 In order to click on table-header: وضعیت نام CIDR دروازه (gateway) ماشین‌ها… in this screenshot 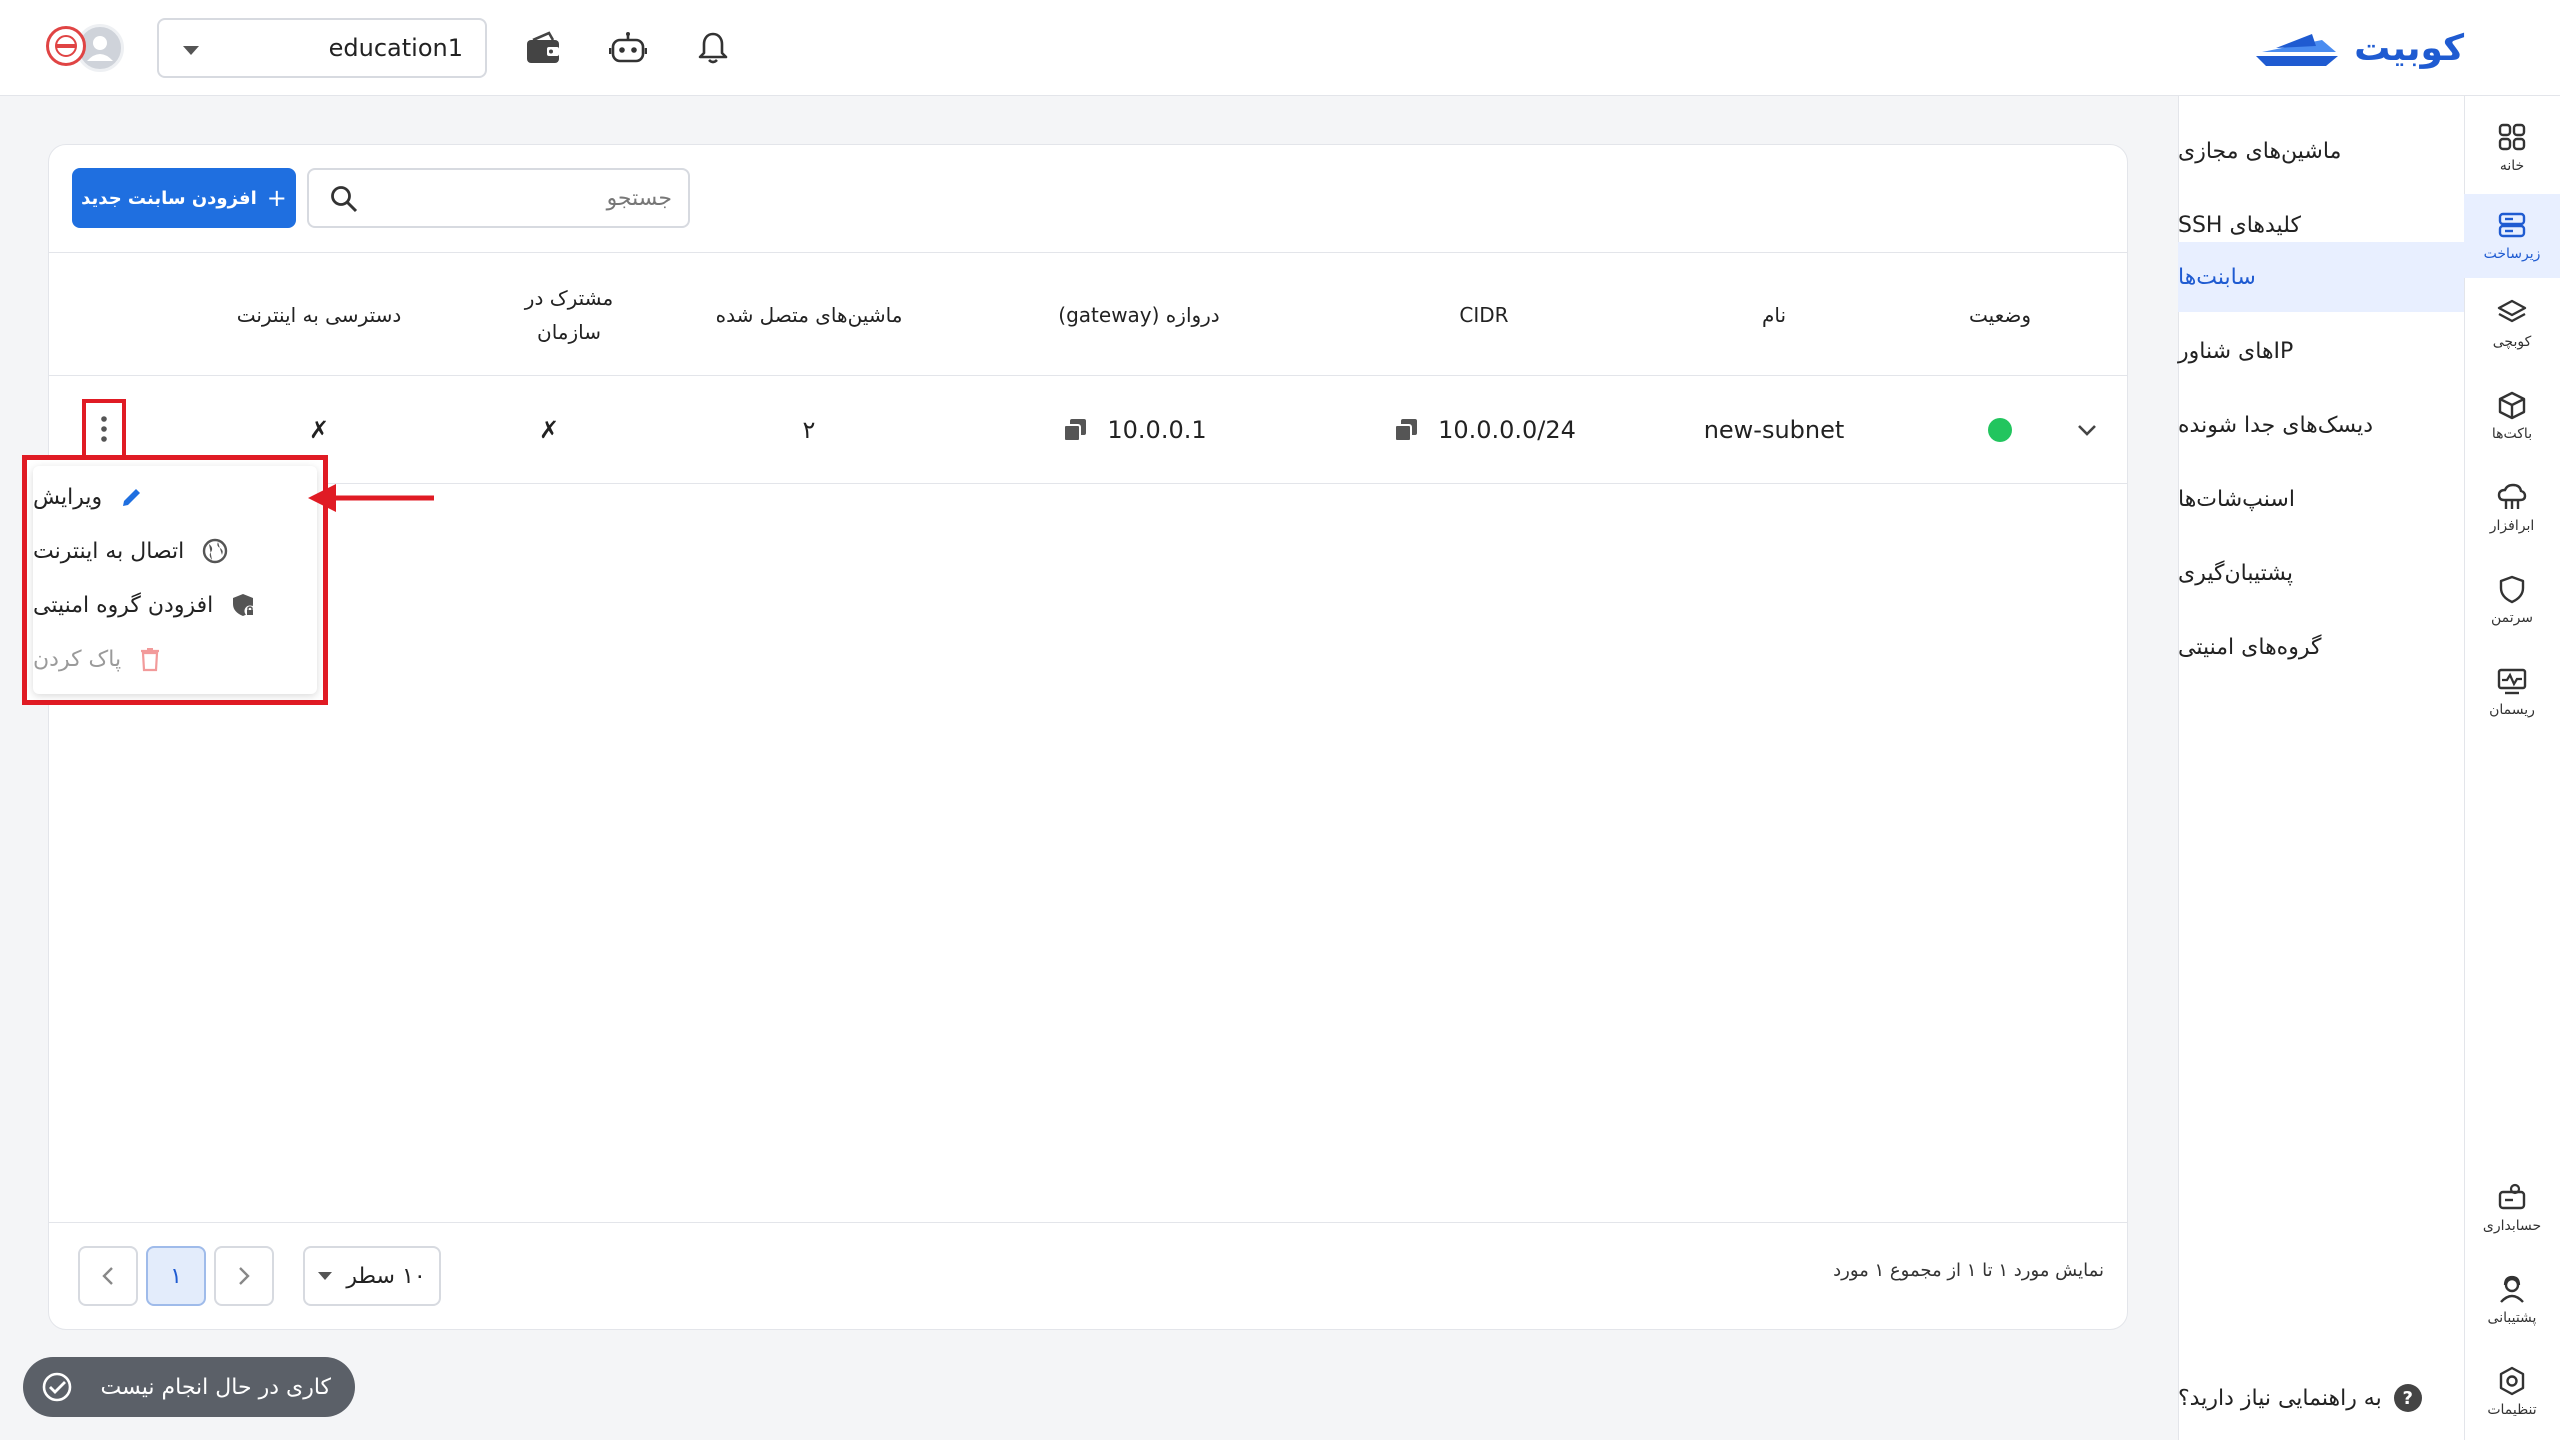, I will do `click(1088, 314)`.